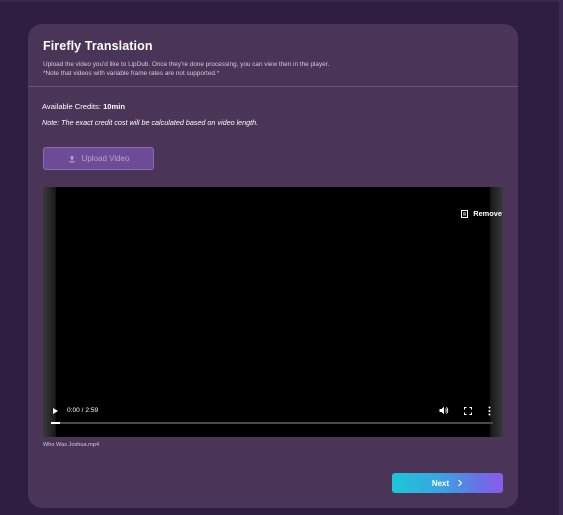 The width and height of the screenshot is (563, 515). Describe the element at coordinates (561, 257) in the screenshot. I see `scrollbar-track` at that location.